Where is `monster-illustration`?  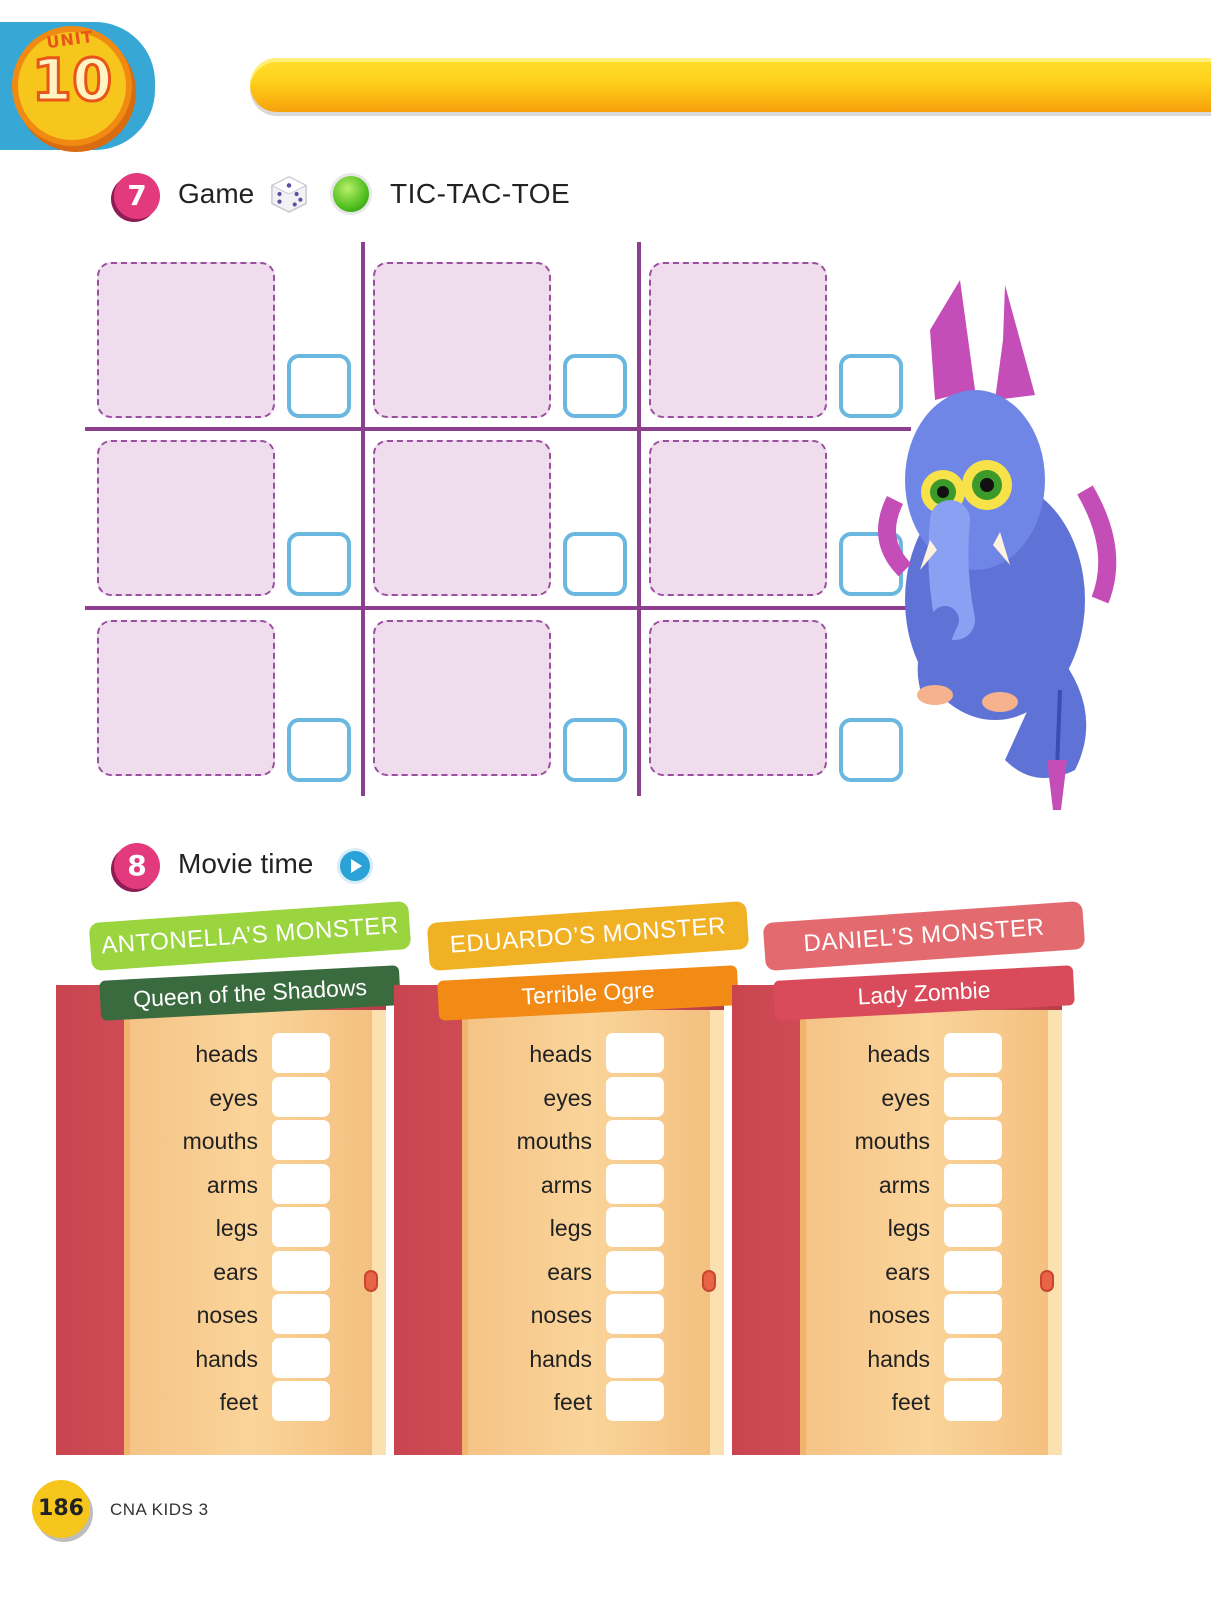 monster-illustration is located at coordinates (997, 545).